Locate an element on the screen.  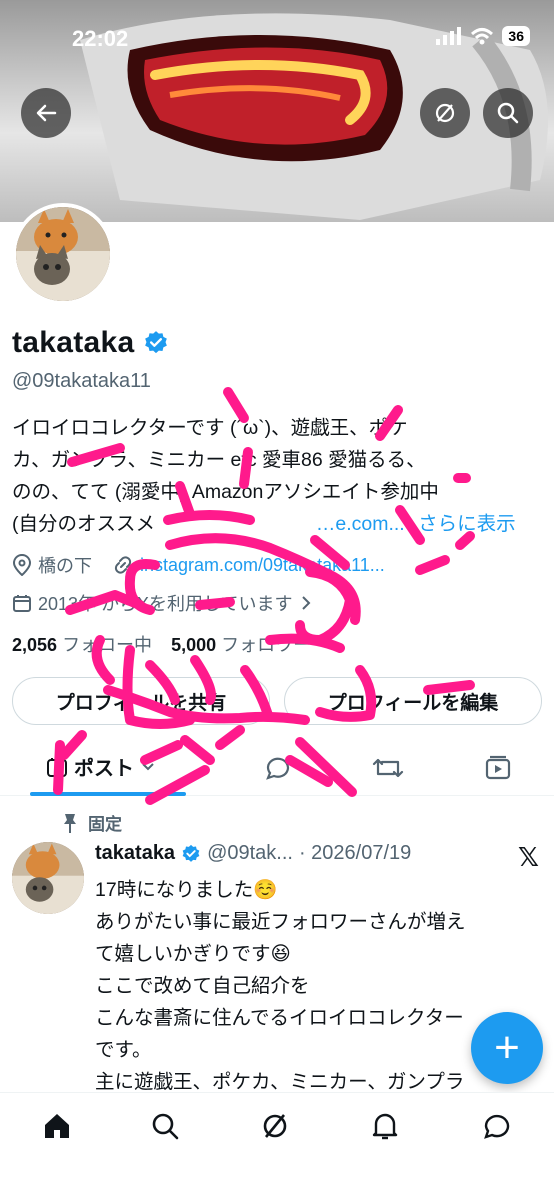
x-logo-icon: 𝕏 is located at coordinates (528, 857).